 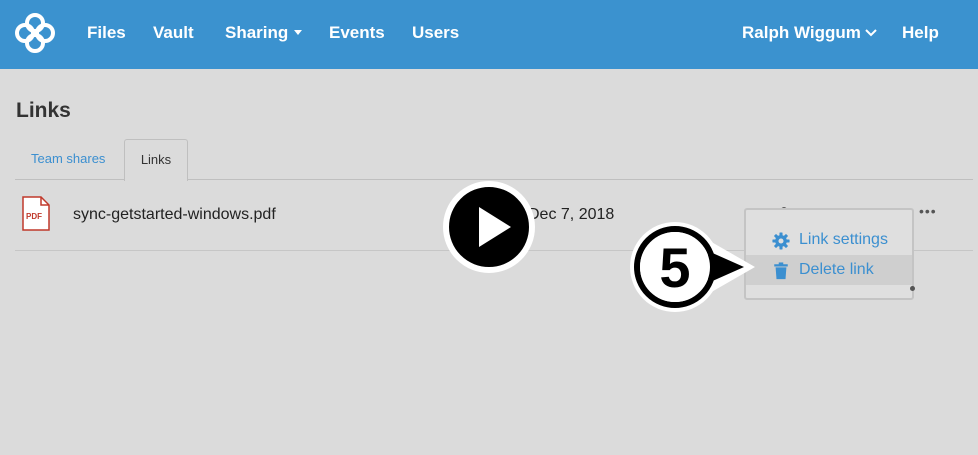 I want to click on menu-item-delete-link: Delete link, so click(x=829, y=270).